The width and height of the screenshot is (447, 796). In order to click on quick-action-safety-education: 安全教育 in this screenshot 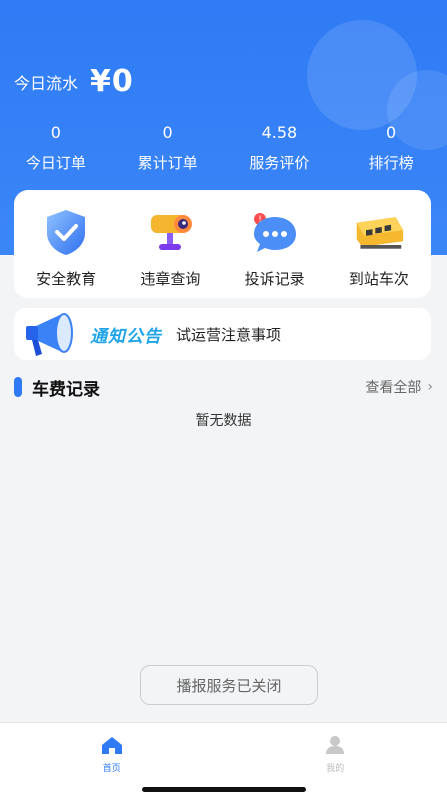, I will do `click(66, 252)`.